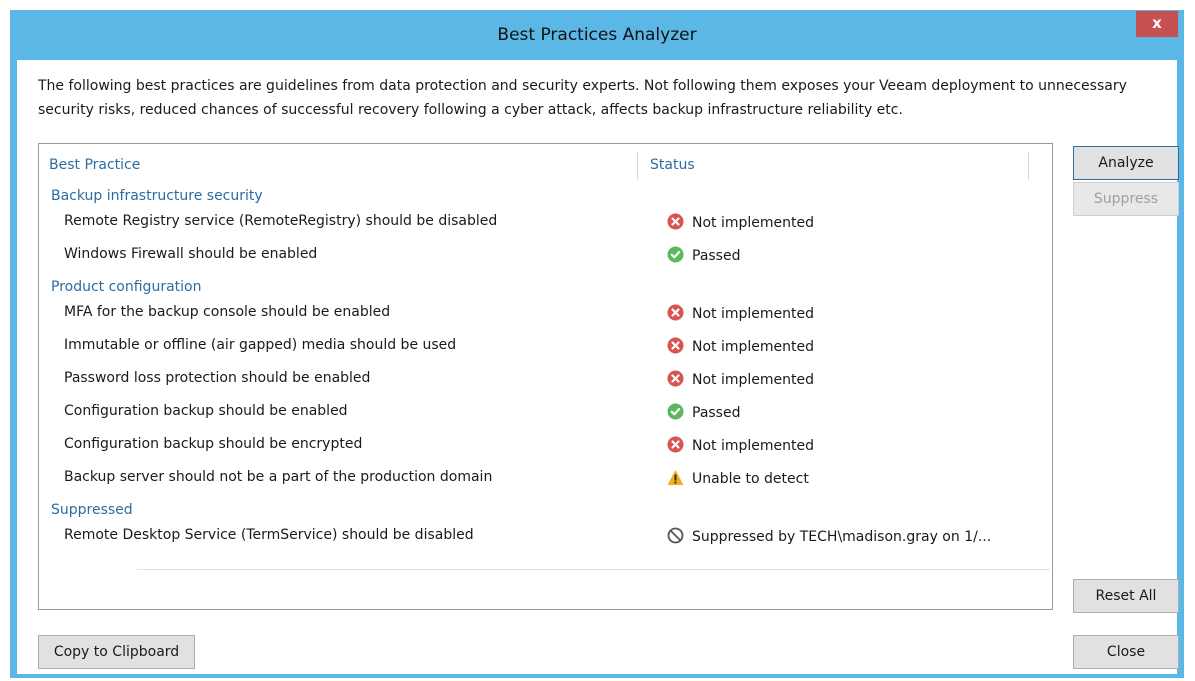 This screenshot has height=681, width=1195. Describe the element at coordinates (750, 479) in the screenshot. I see `status-text: Unable to detect` at that location.